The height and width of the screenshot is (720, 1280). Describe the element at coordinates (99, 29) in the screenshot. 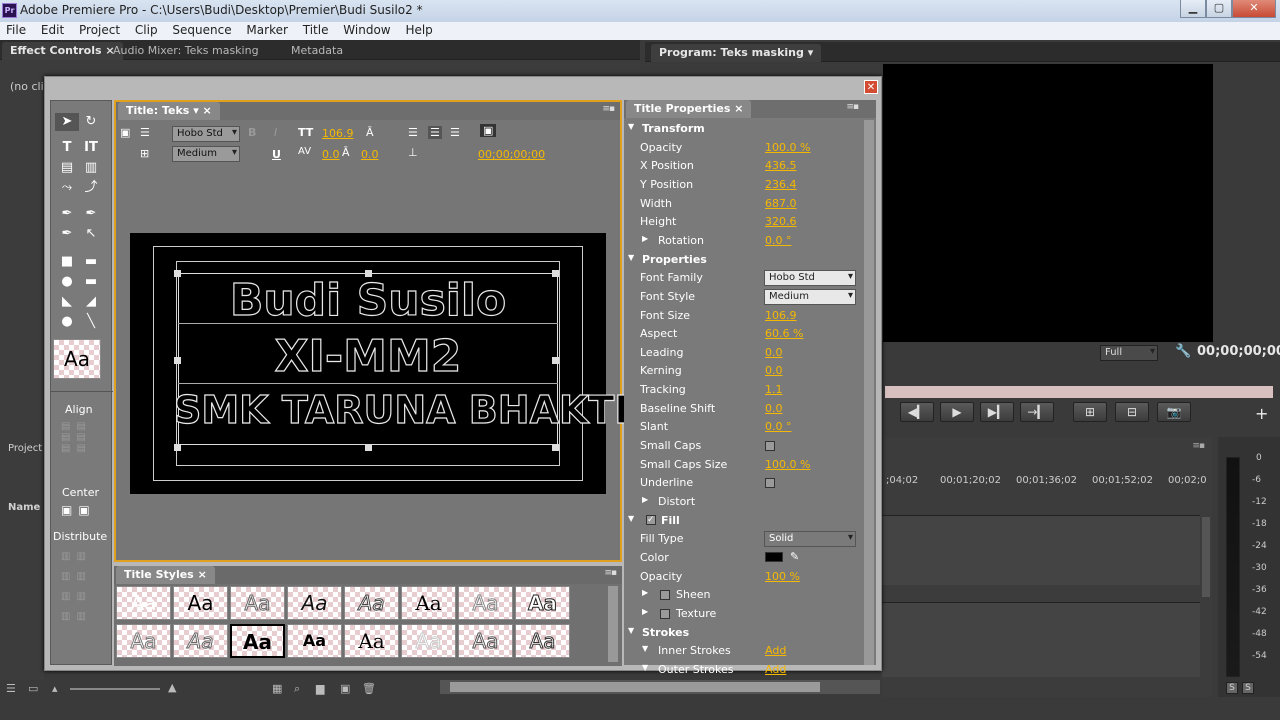

I see `menu-project: Project` at that location.